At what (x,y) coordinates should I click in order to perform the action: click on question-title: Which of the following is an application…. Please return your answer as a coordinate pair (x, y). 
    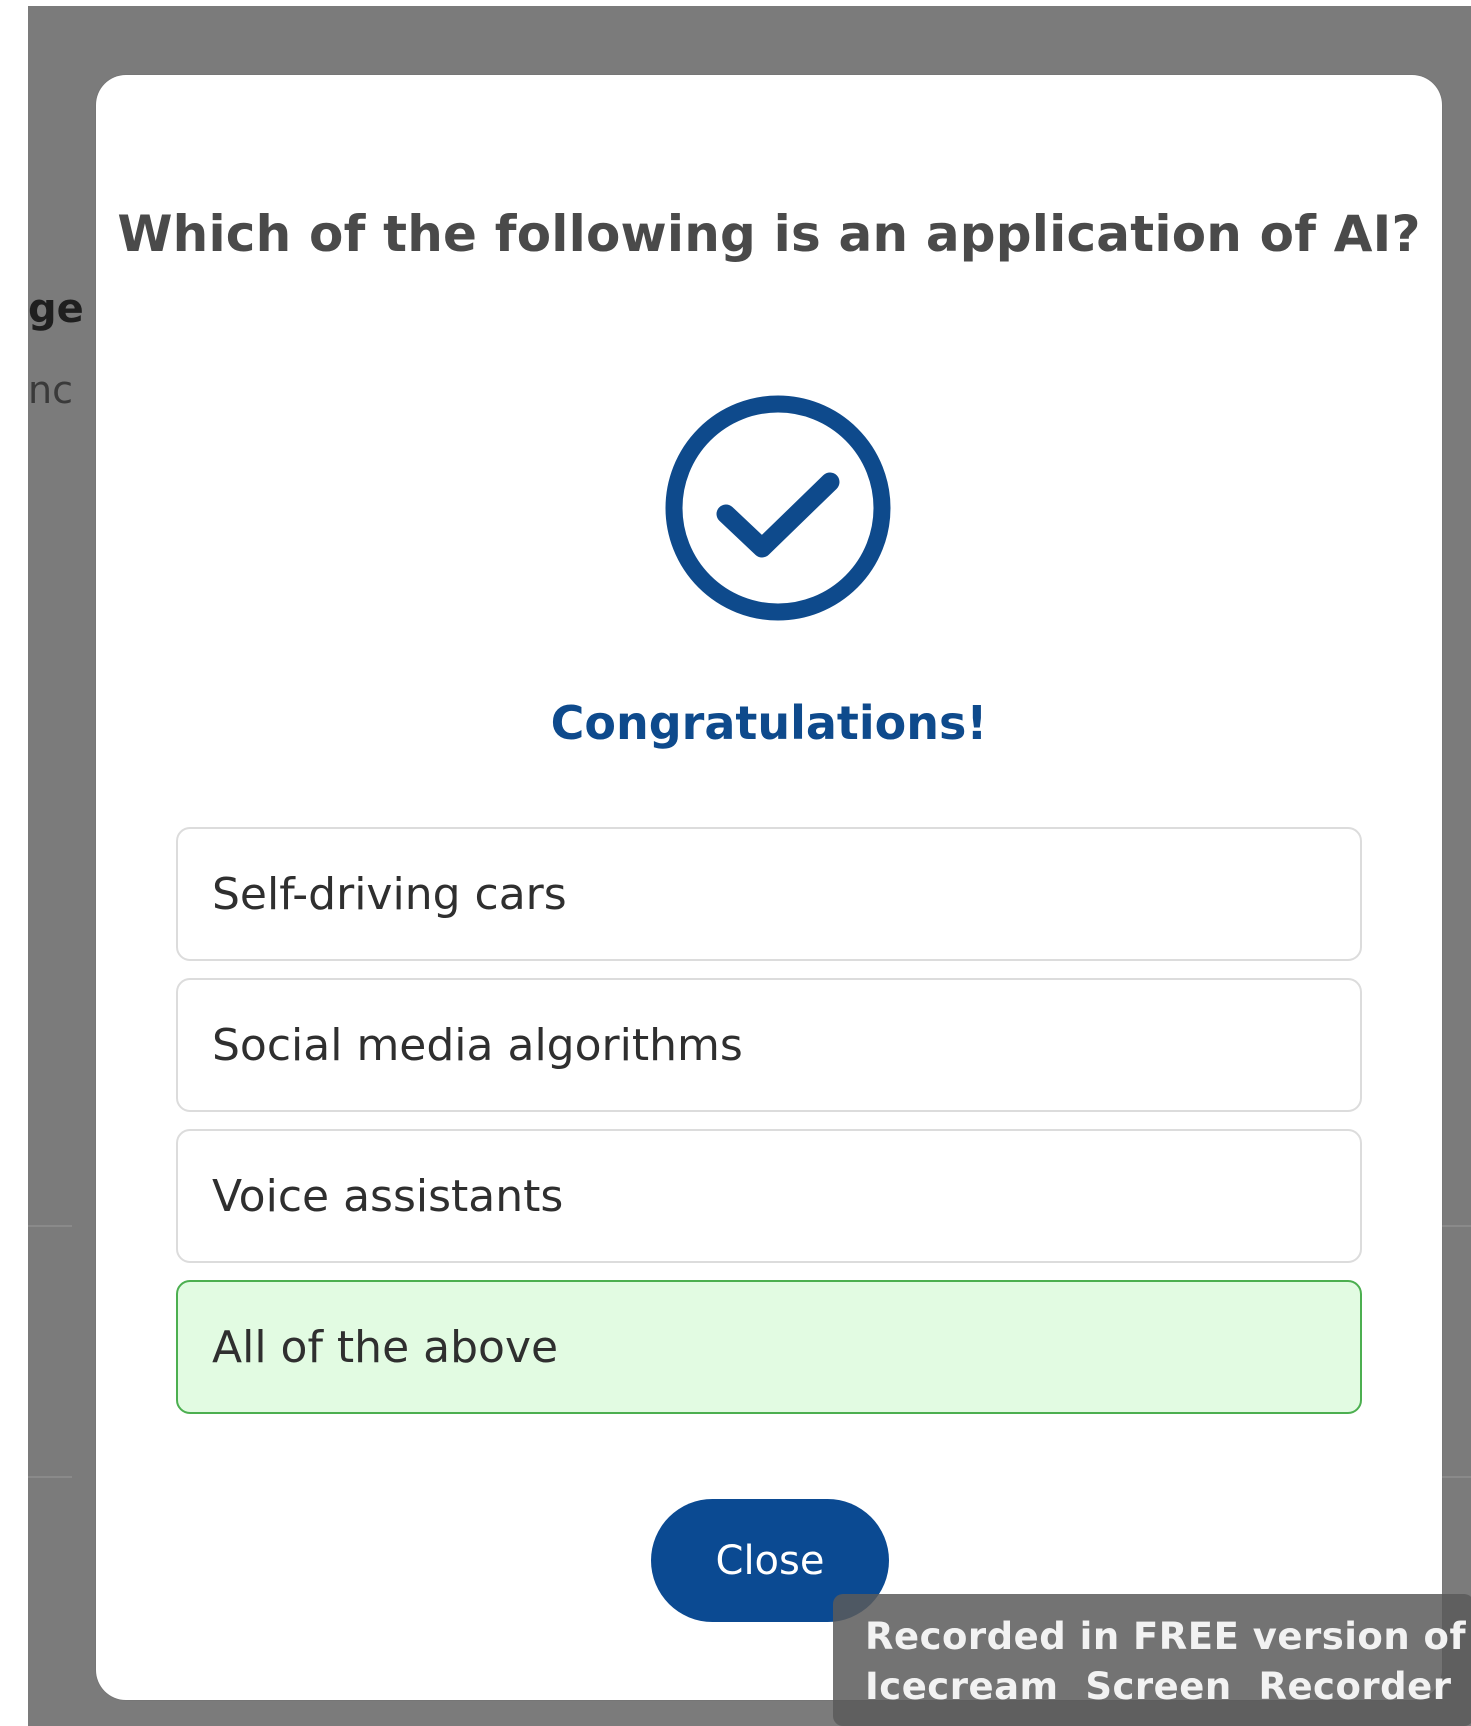
    Looking at the image, I should click on (769, 234).